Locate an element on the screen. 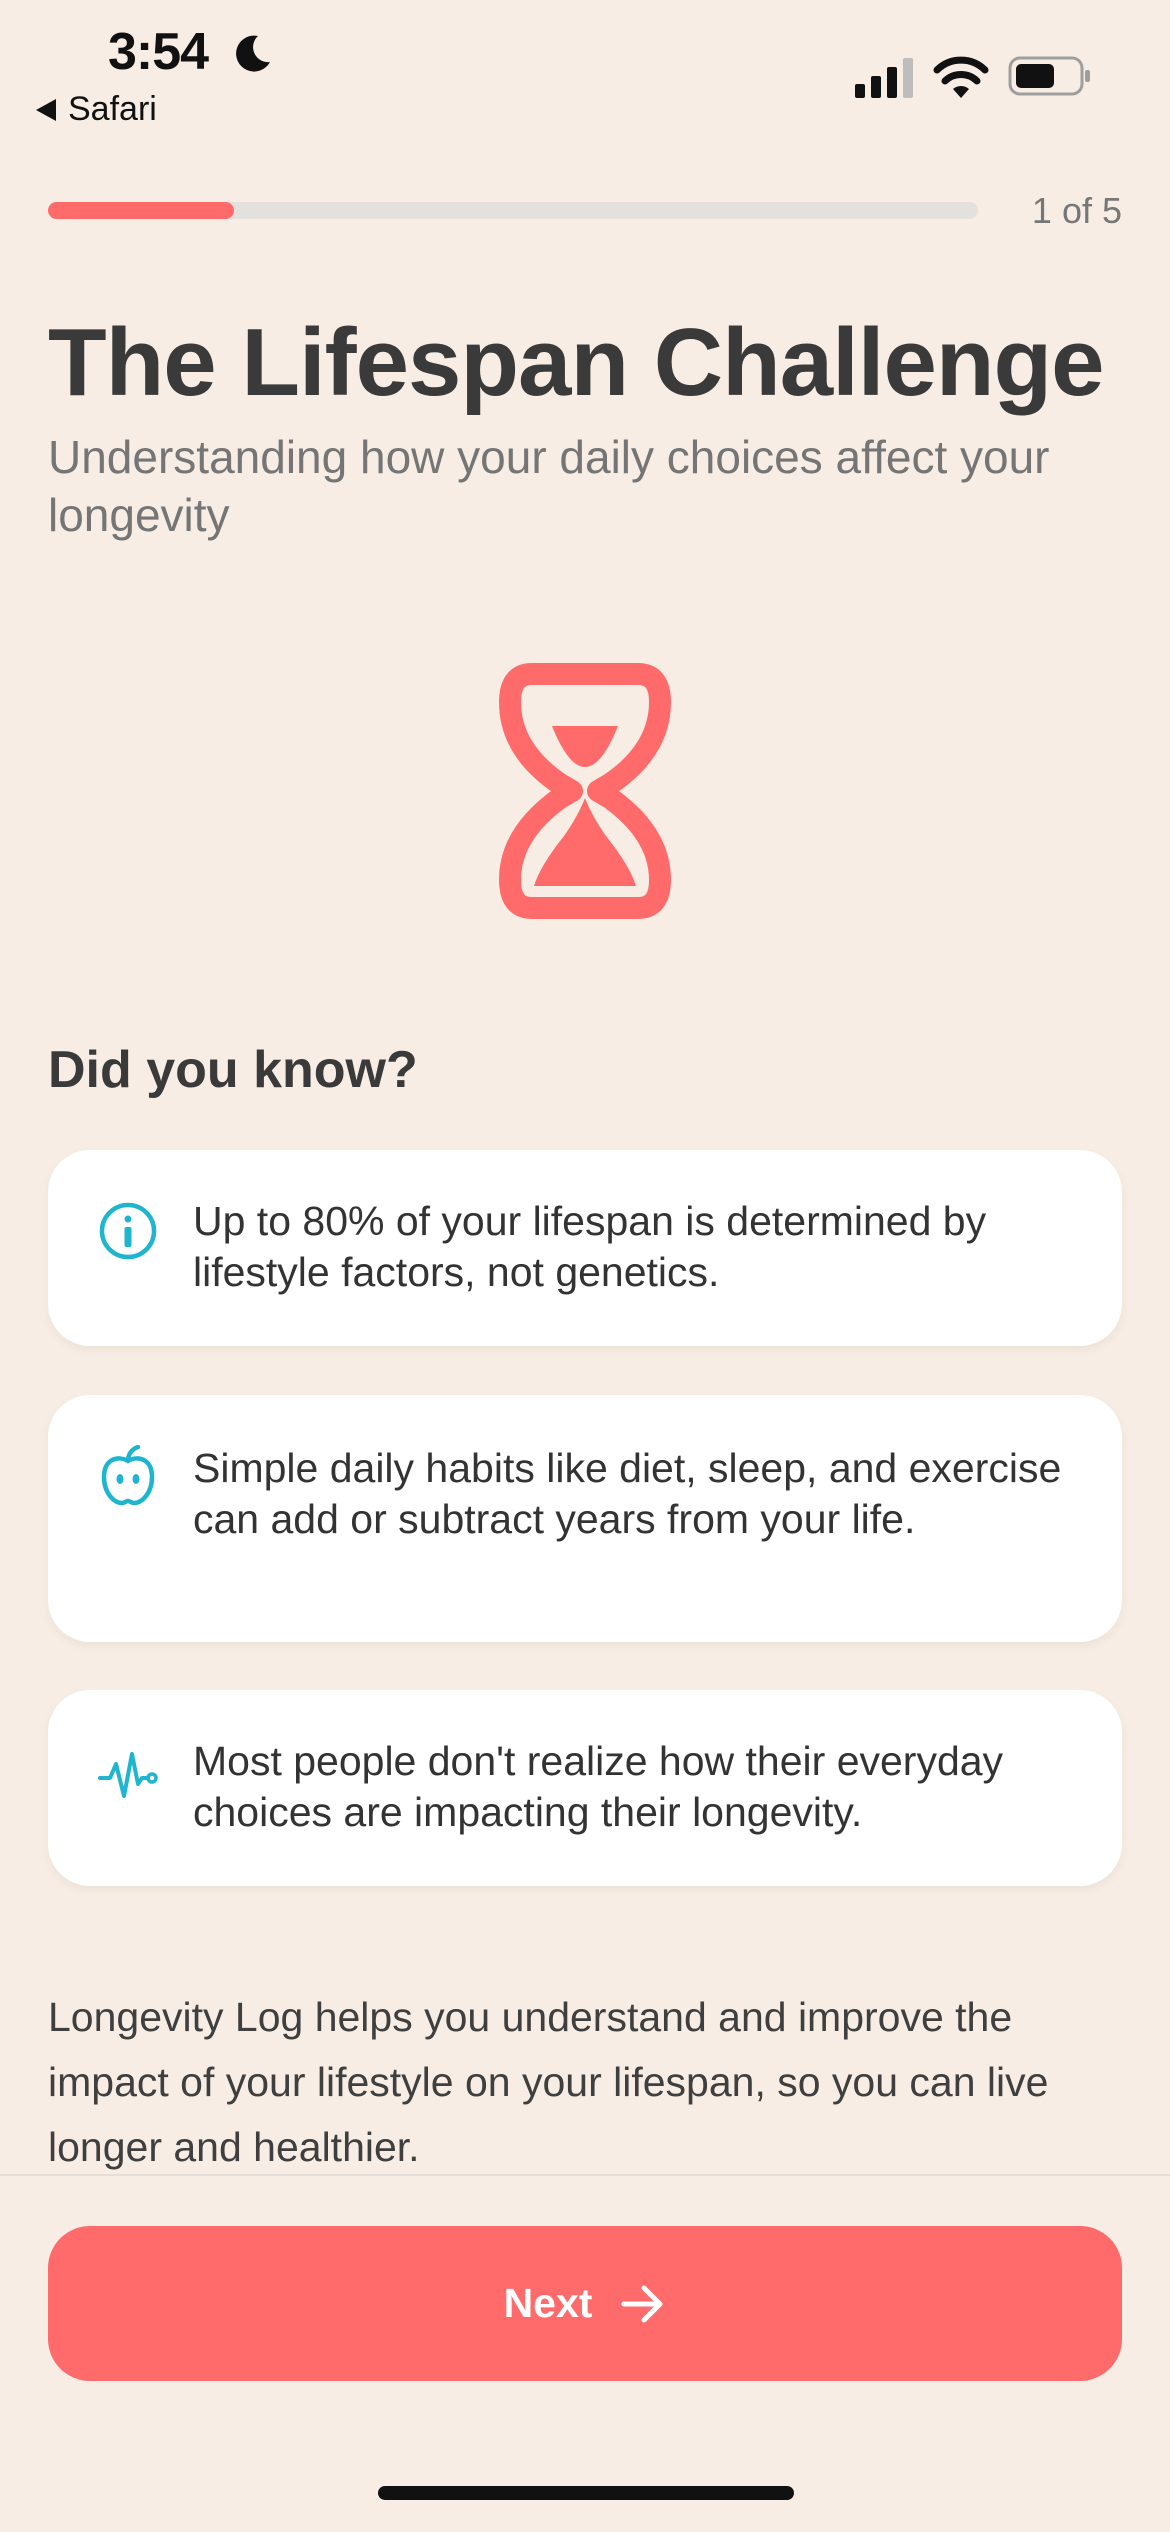 This screenshot has width=1170, height=2532. status-time: 3:54 is located at coordinates (158, 52).